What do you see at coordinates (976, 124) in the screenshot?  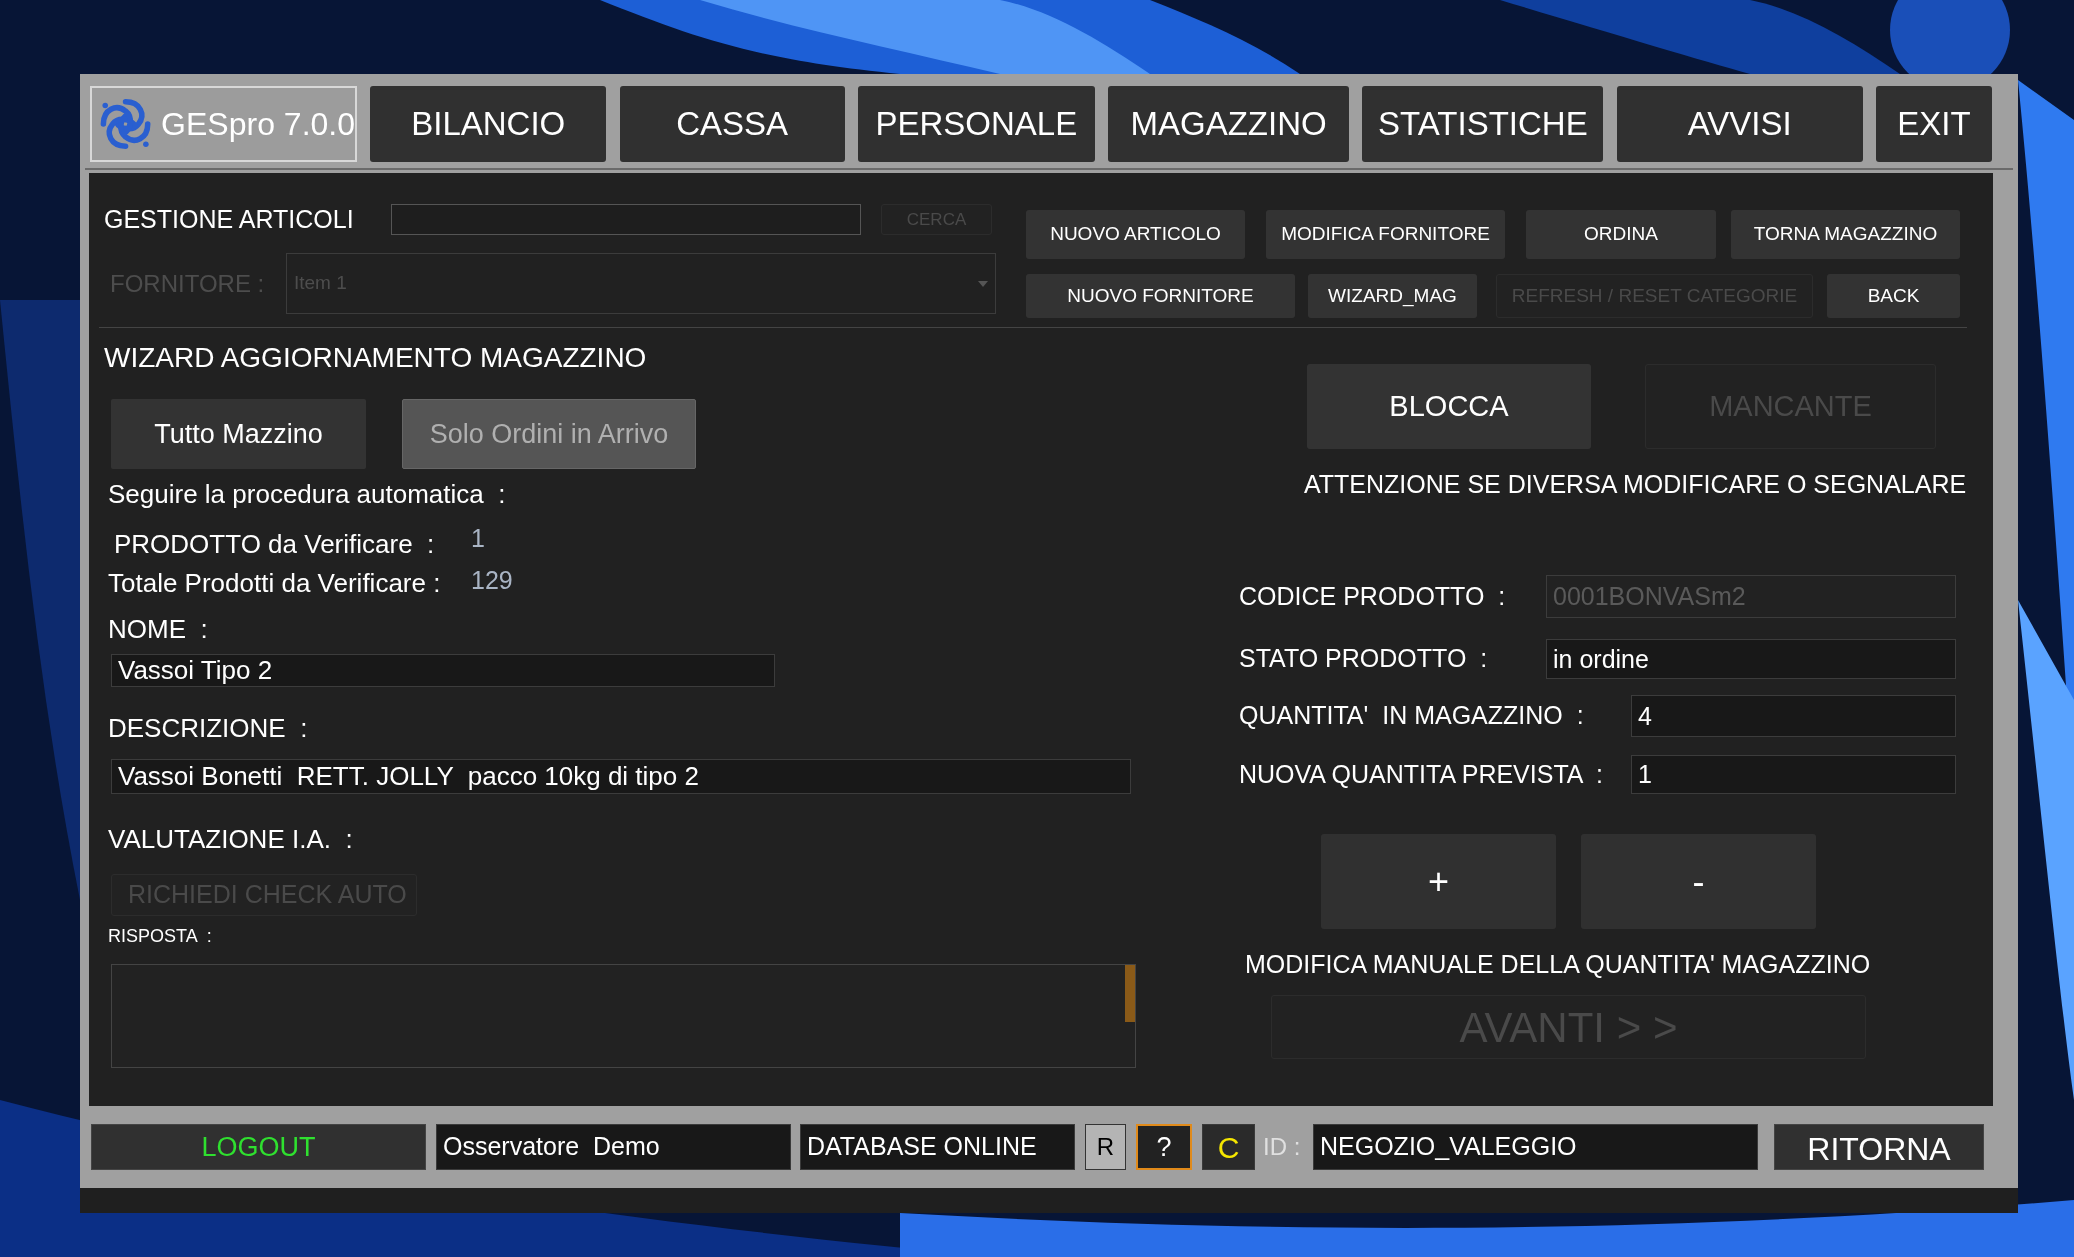 I see `nav-button: PERSONALE` at bounding box center [976, 124].